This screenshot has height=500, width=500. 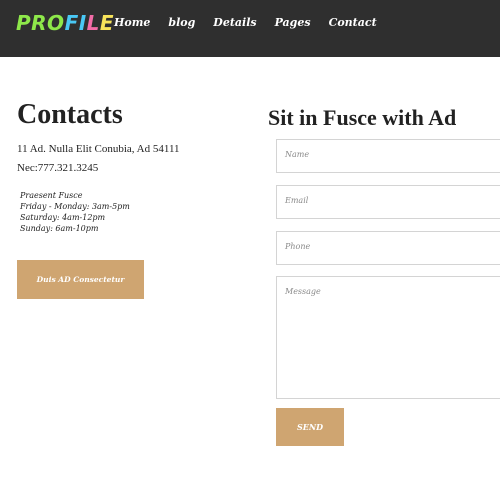 I want to click on hours-line: Sunday: 6am-10pm, so click(x=59, y=228).